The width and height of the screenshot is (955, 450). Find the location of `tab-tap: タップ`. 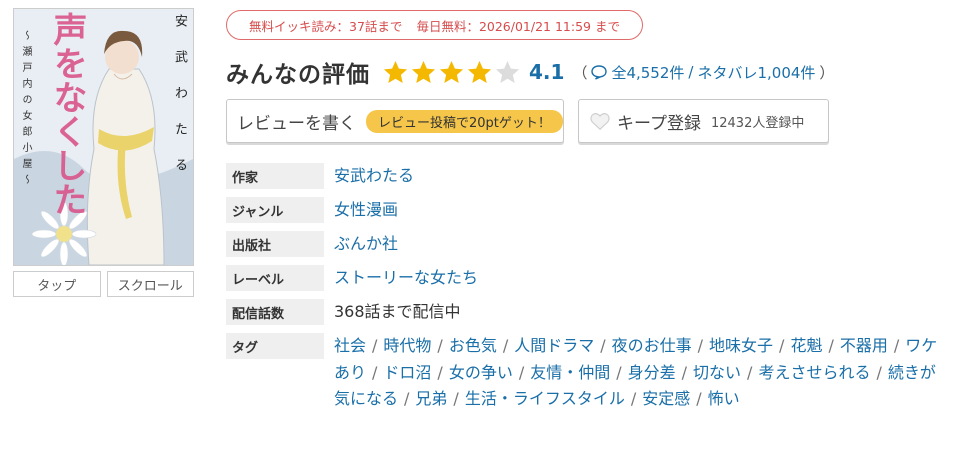

tab-tap: タップ is located at coordinates (57, 284).